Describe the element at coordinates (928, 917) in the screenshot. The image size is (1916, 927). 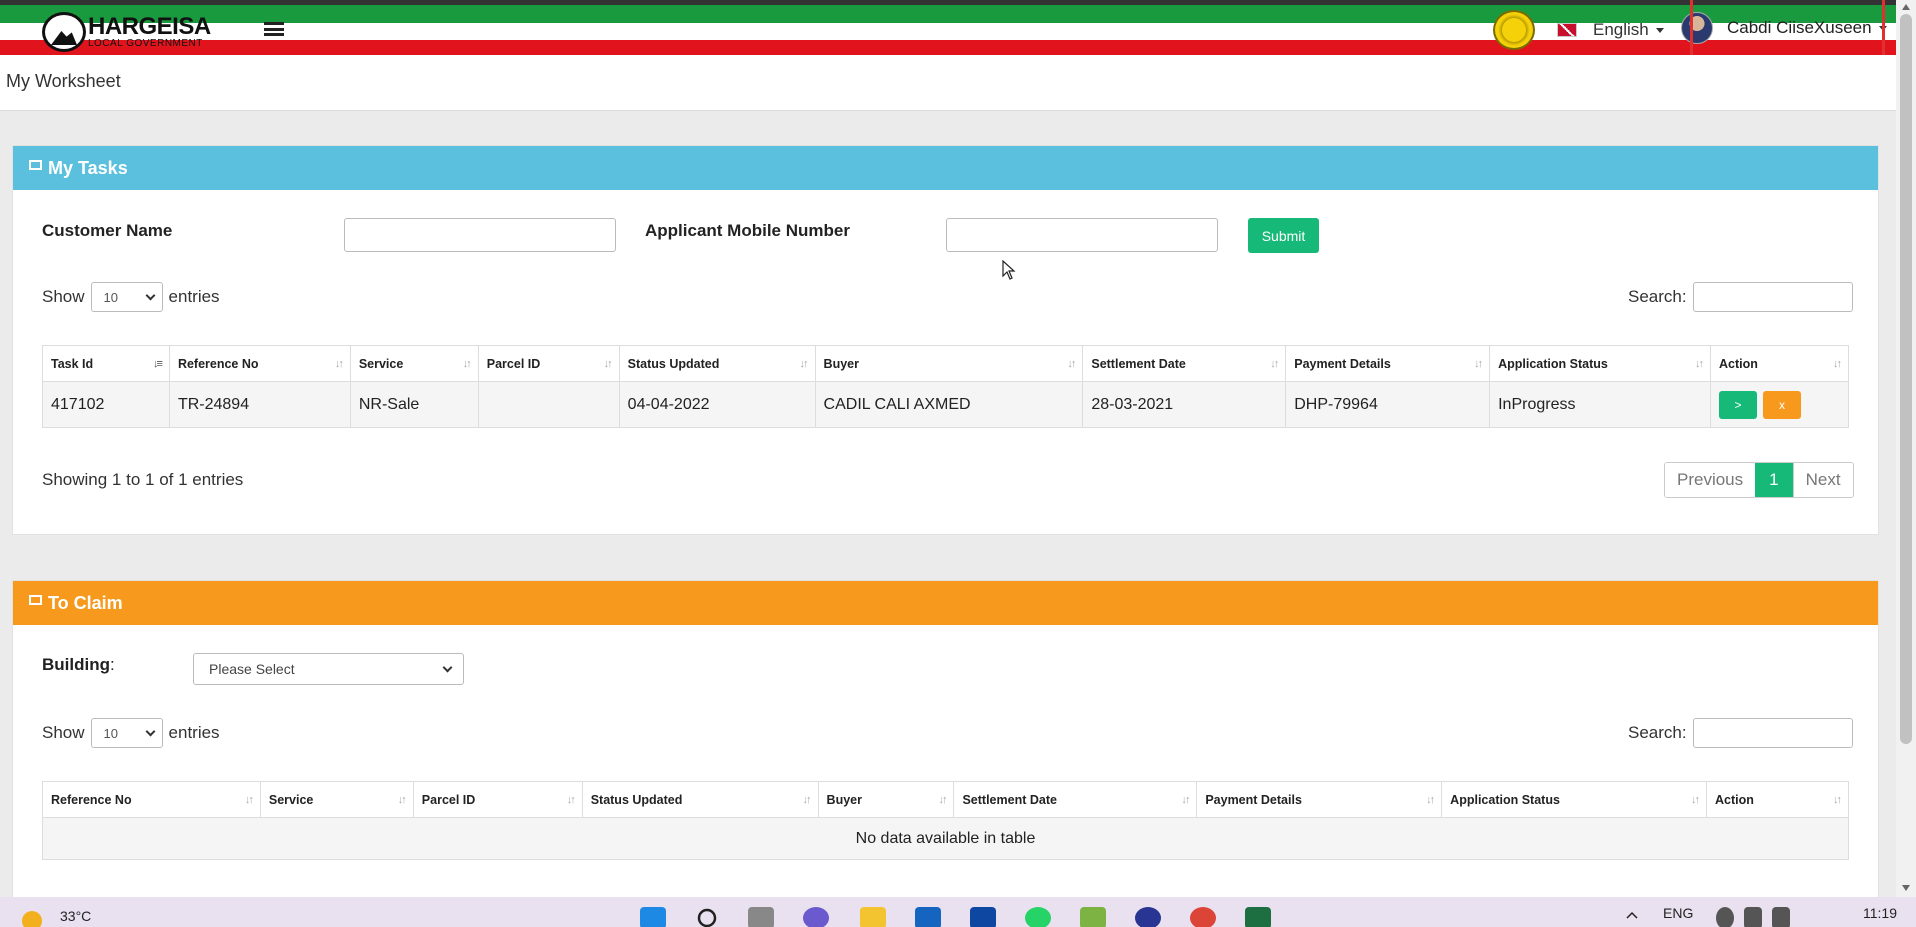
I see `mail-icon` at that location.